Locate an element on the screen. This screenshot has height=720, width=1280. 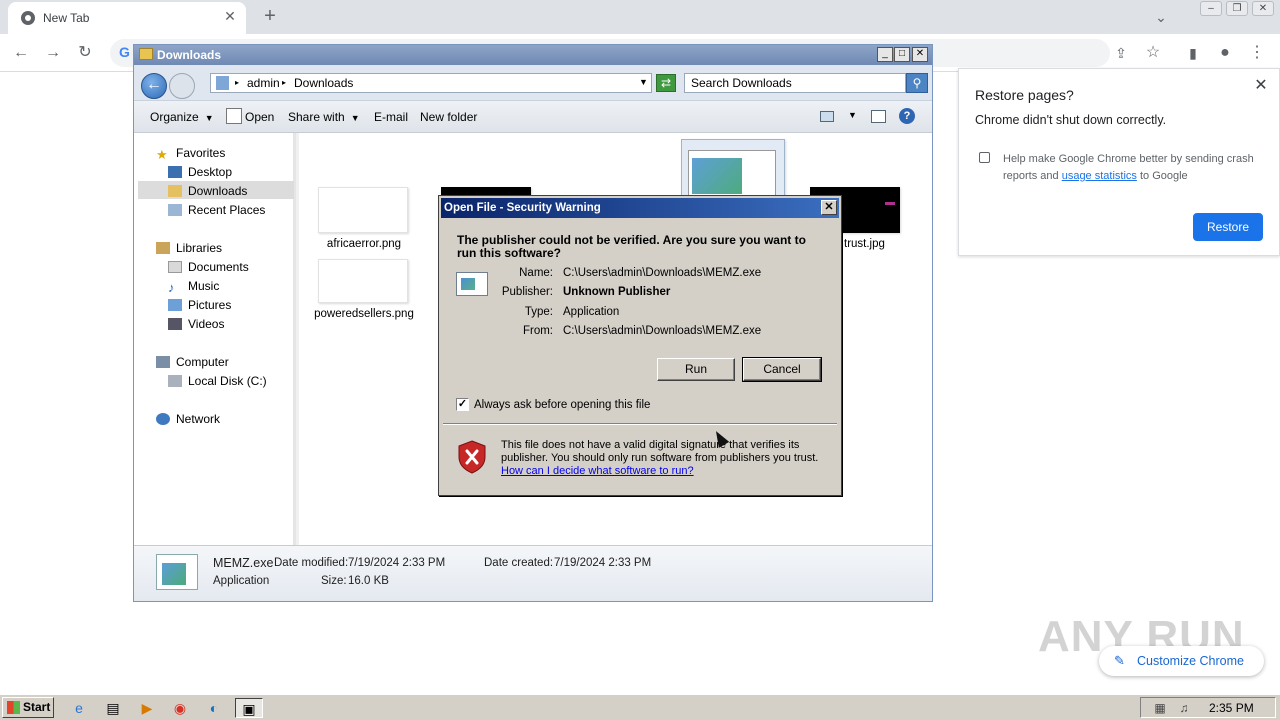
bookmark-star-icon: ☆ is located at coordinates (1153, 53).